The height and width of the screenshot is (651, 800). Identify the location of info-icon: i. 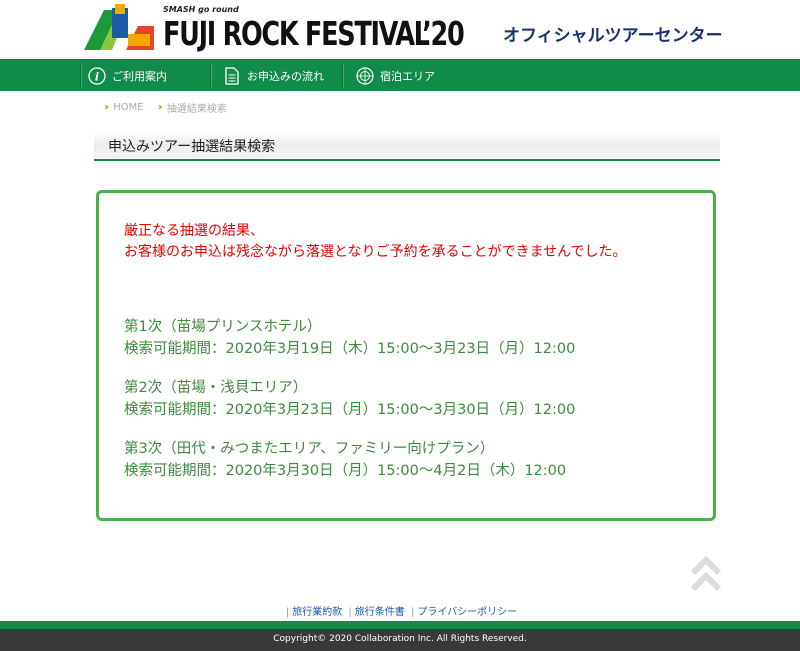
(97, 75).